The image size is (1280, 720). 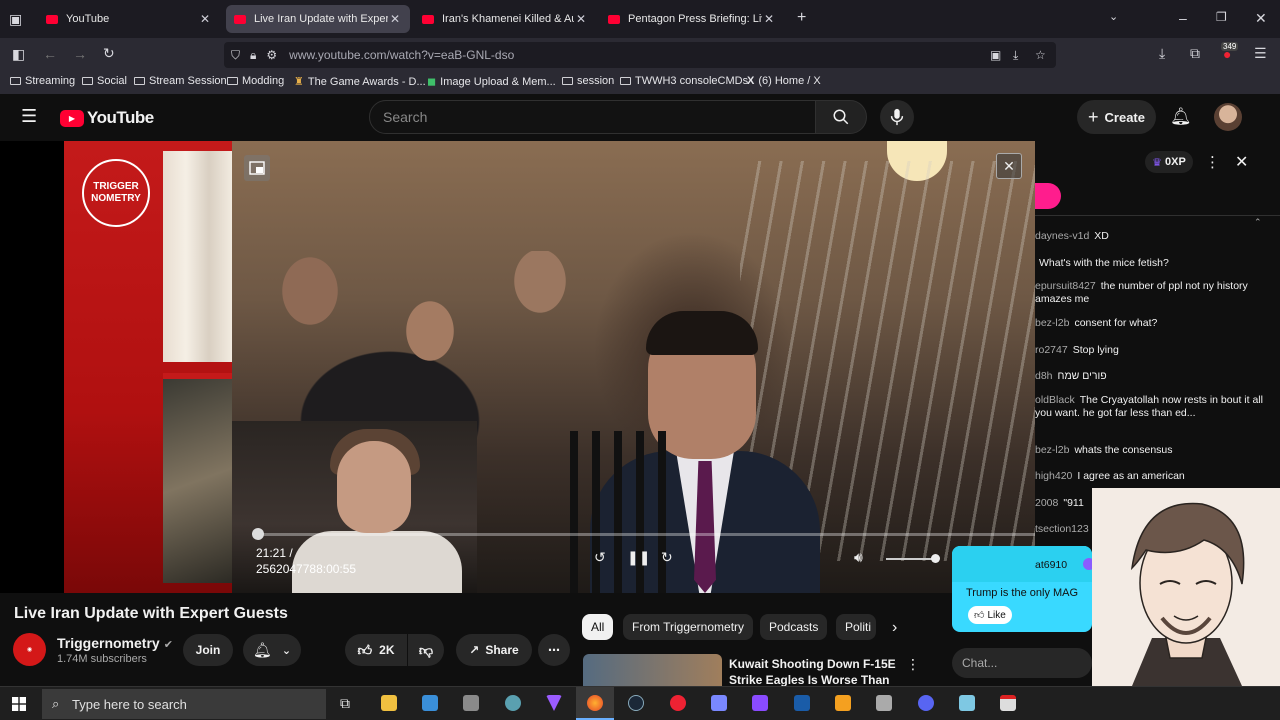 I want to click on obs-icon, so click(x=678, y=703).